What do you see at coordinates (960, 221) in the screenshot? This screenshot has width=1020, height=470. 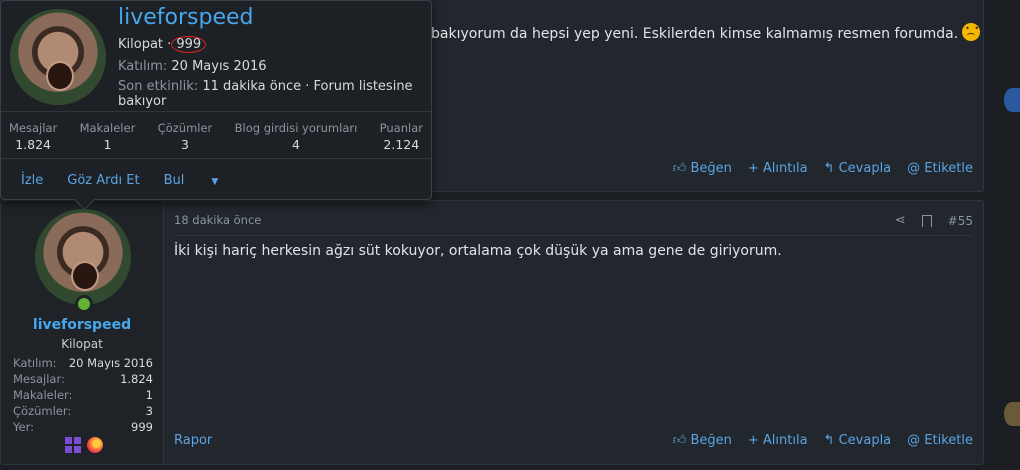 I see `post-number: #55` at bounding box center [960, 221].